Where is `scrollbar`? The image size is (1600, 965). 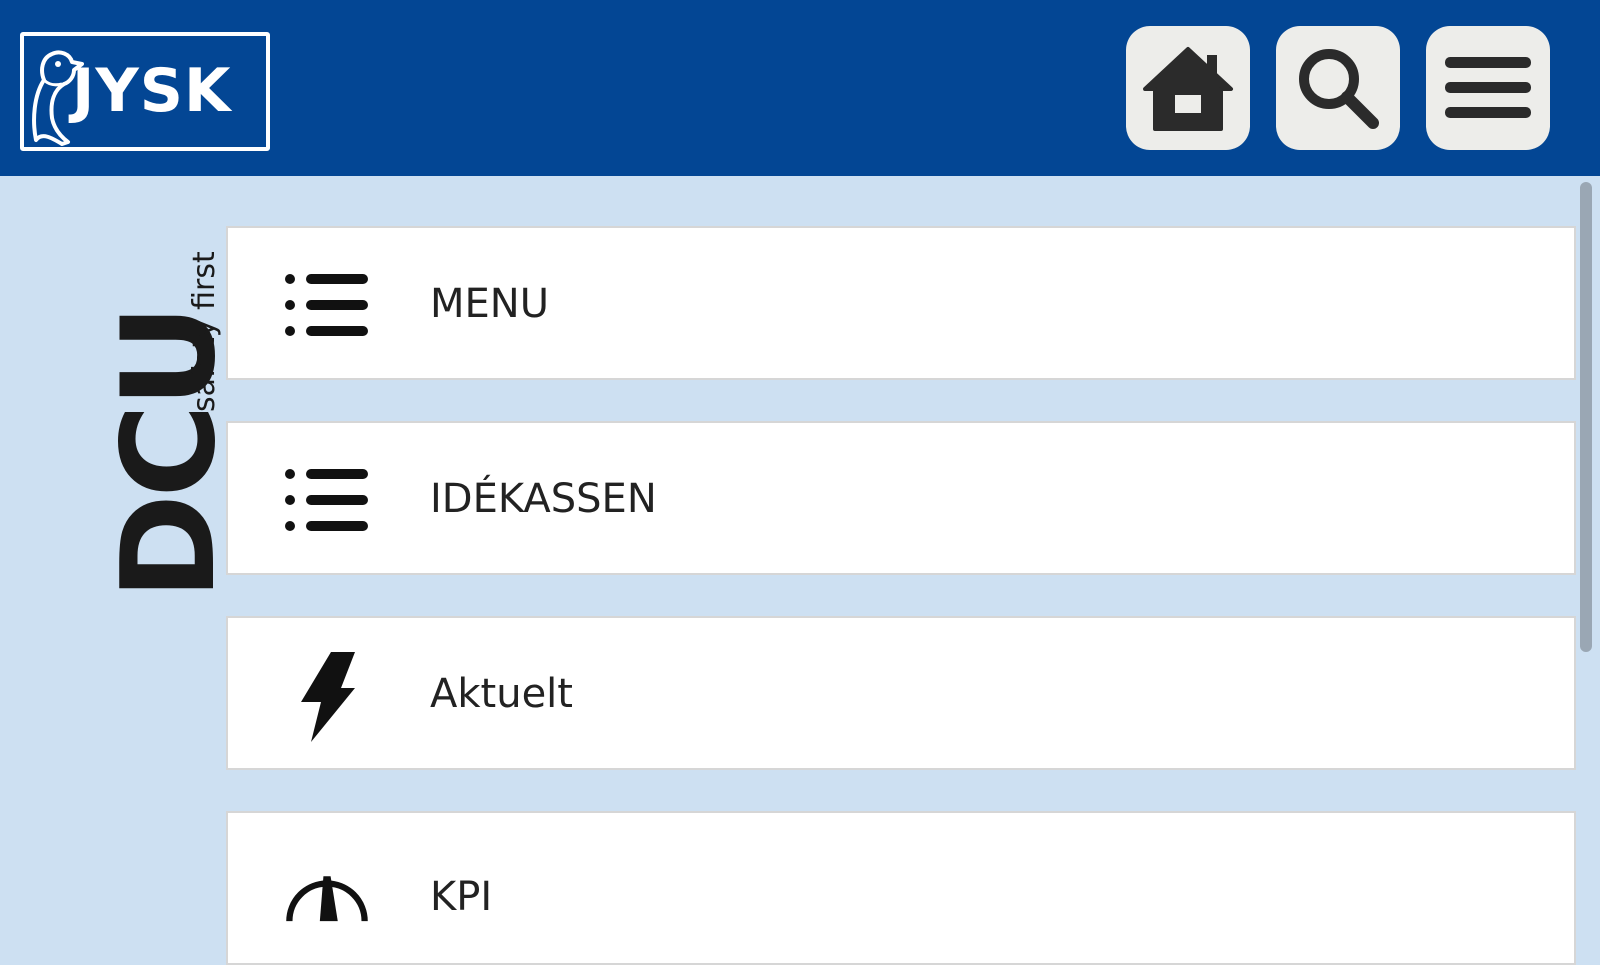
scrollbar is located at coordinates (1586, 417).